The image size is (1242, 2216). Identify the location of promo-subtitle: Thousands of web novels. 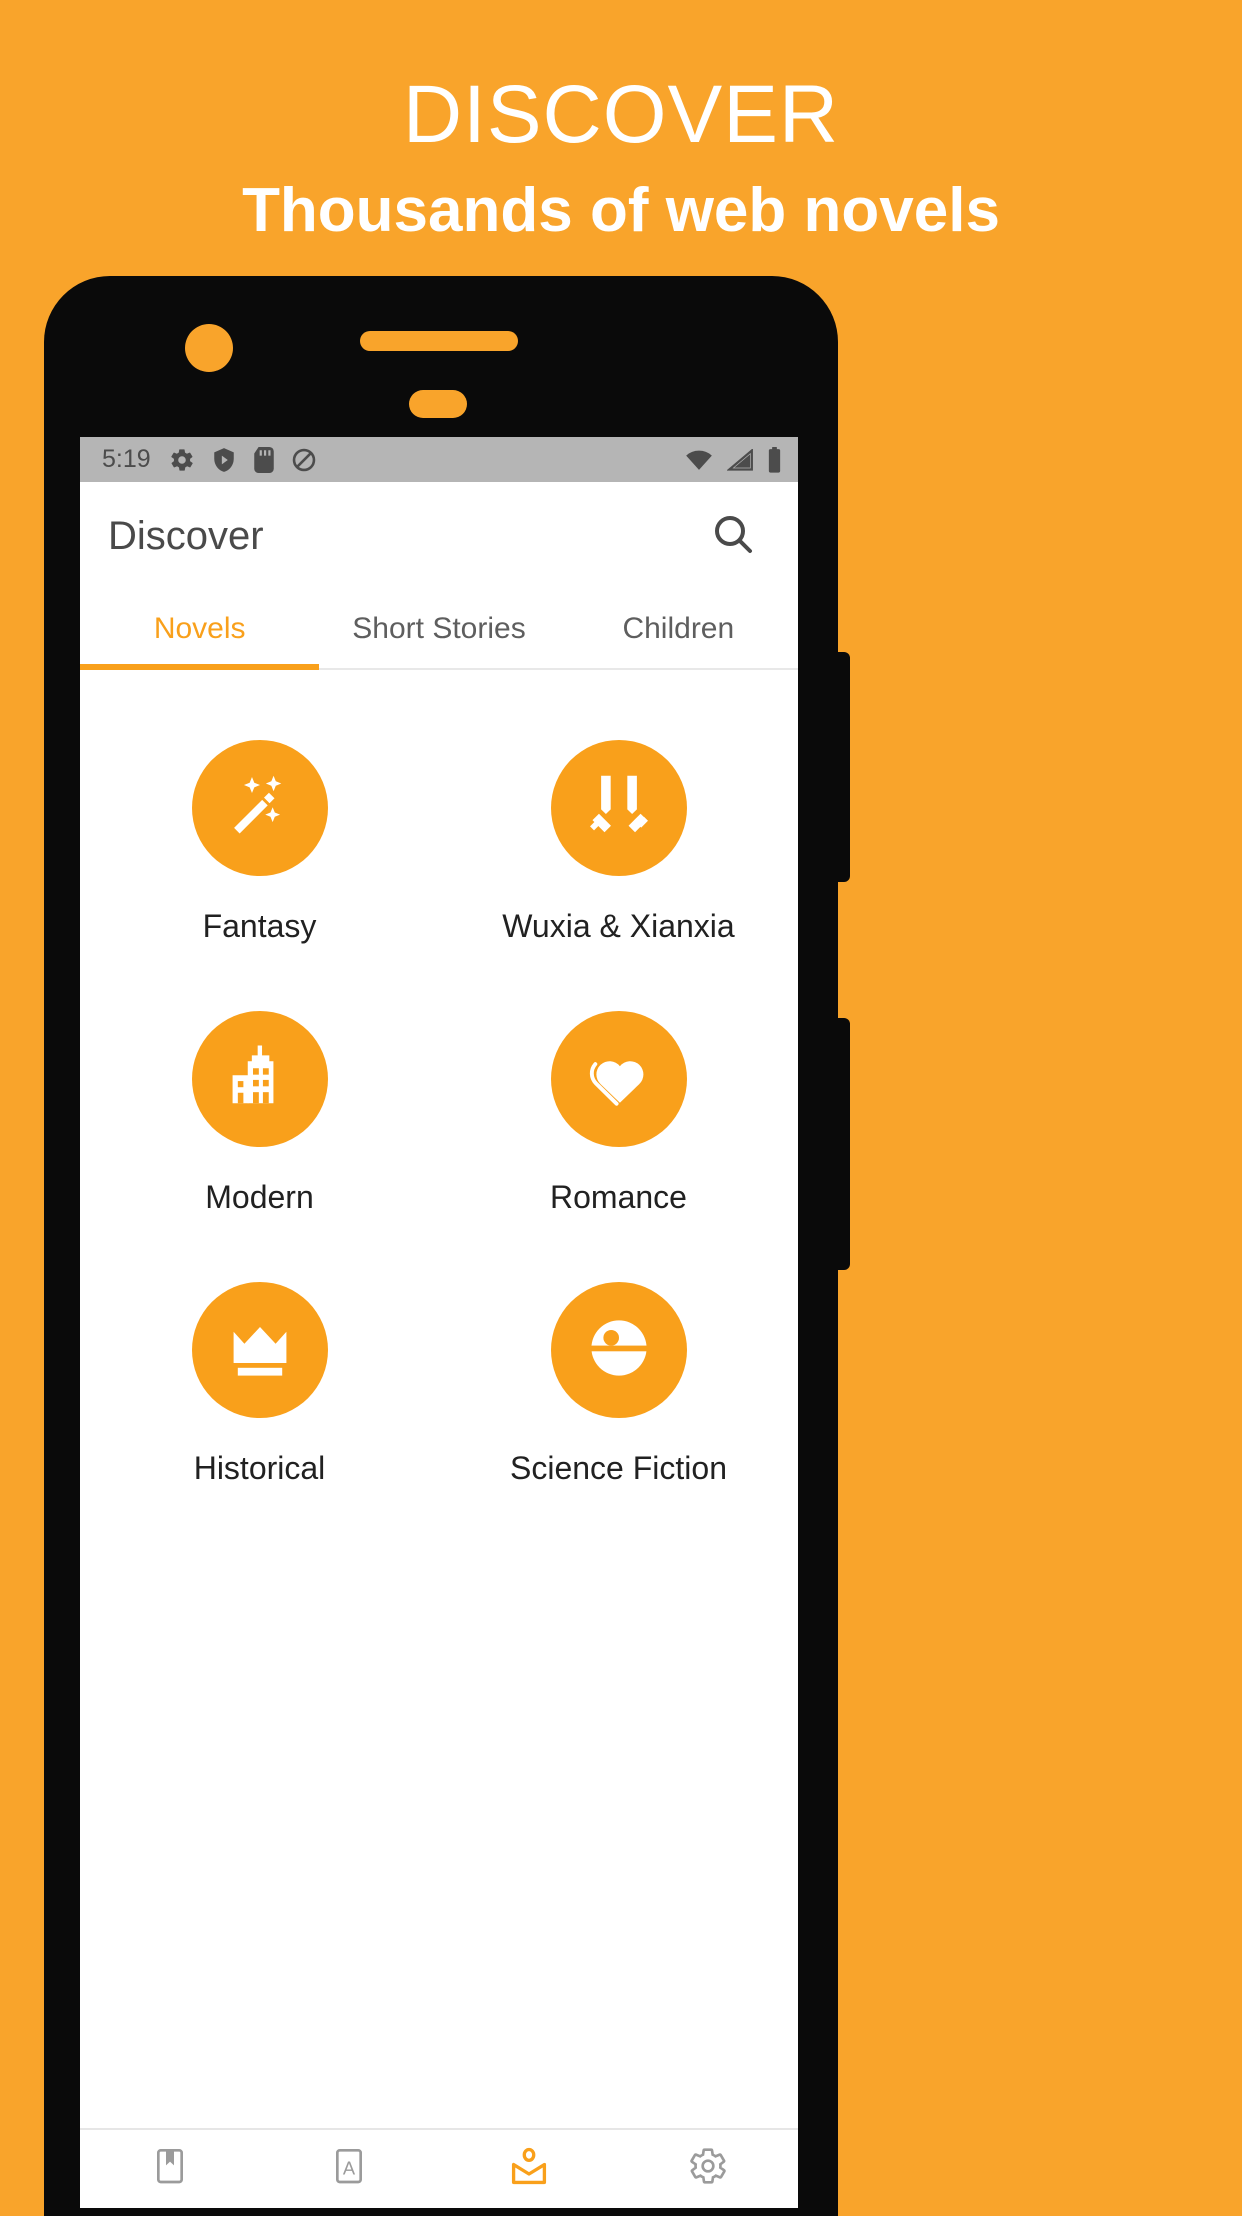
(621, 210).